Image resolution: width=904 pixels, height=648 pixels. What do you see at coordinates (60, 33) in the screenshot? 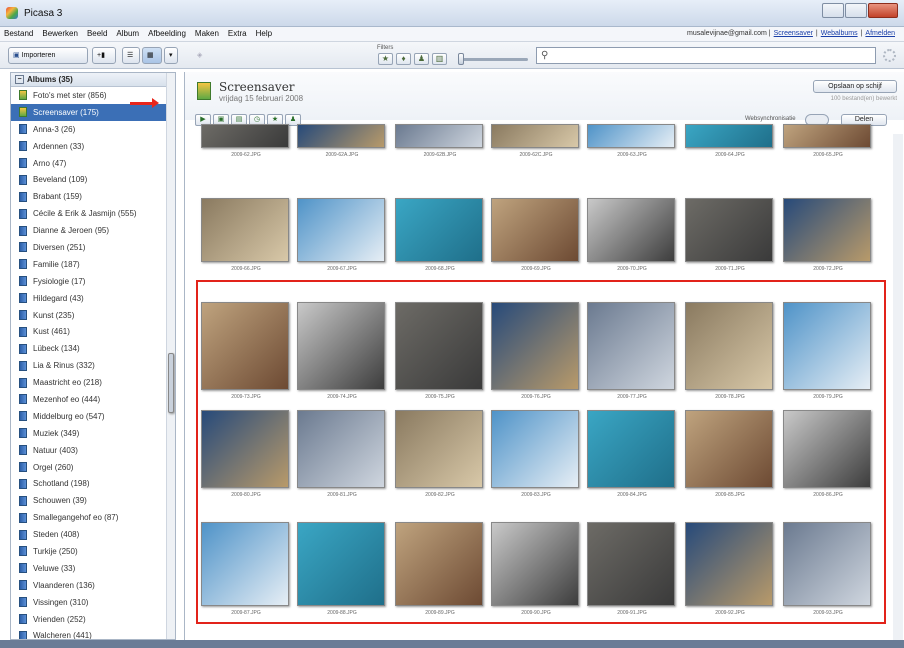
I see `menu-bewerken: Bewerken` at bounding box center [60, 33].